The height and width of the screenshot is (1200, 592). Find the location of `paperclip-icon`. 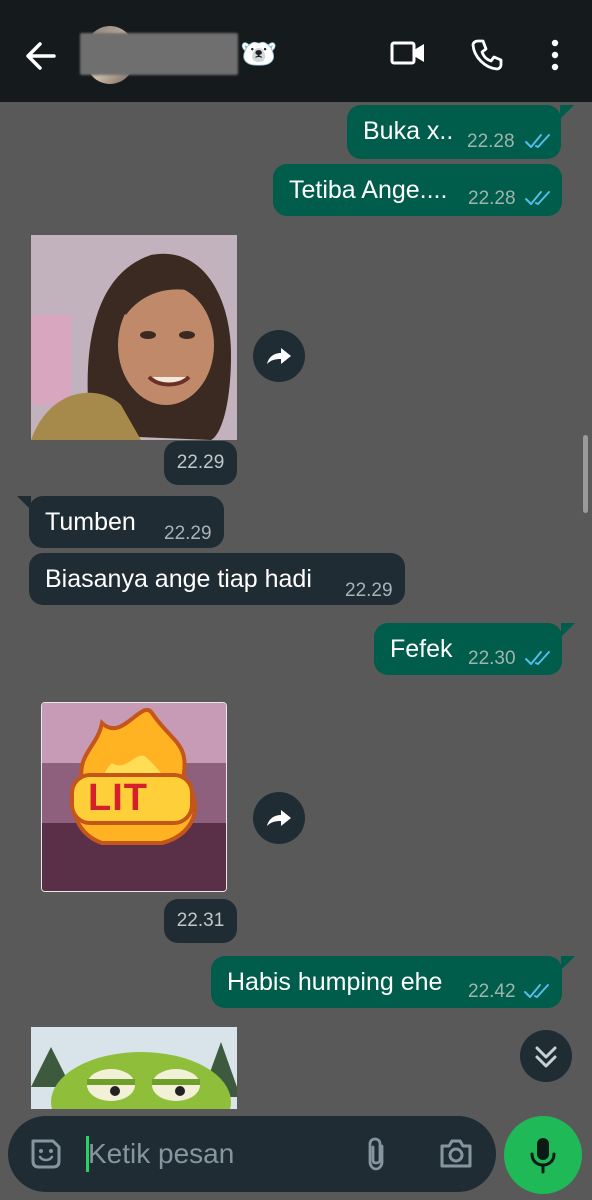

paperclip-icon is located at coordinates (377, 1154).